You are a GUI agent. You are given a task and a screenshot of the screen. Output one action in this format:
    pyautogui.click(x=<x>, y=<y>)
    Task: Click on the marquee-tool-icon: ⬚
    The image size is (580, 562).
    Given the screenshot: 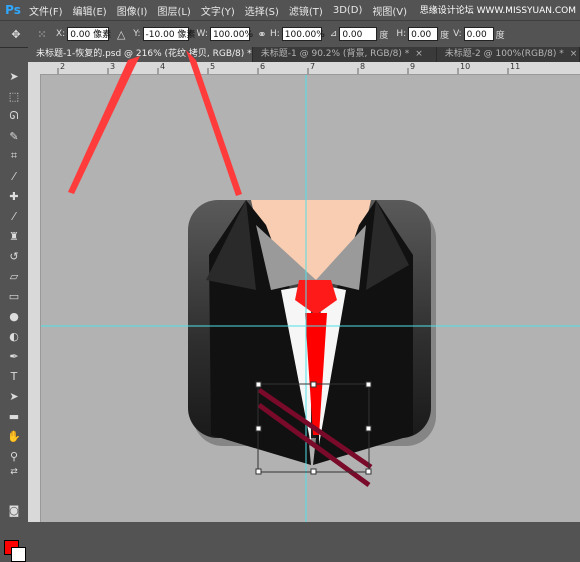 What is the action you would take?
    pyautogui.click(x=14, y=96)
    